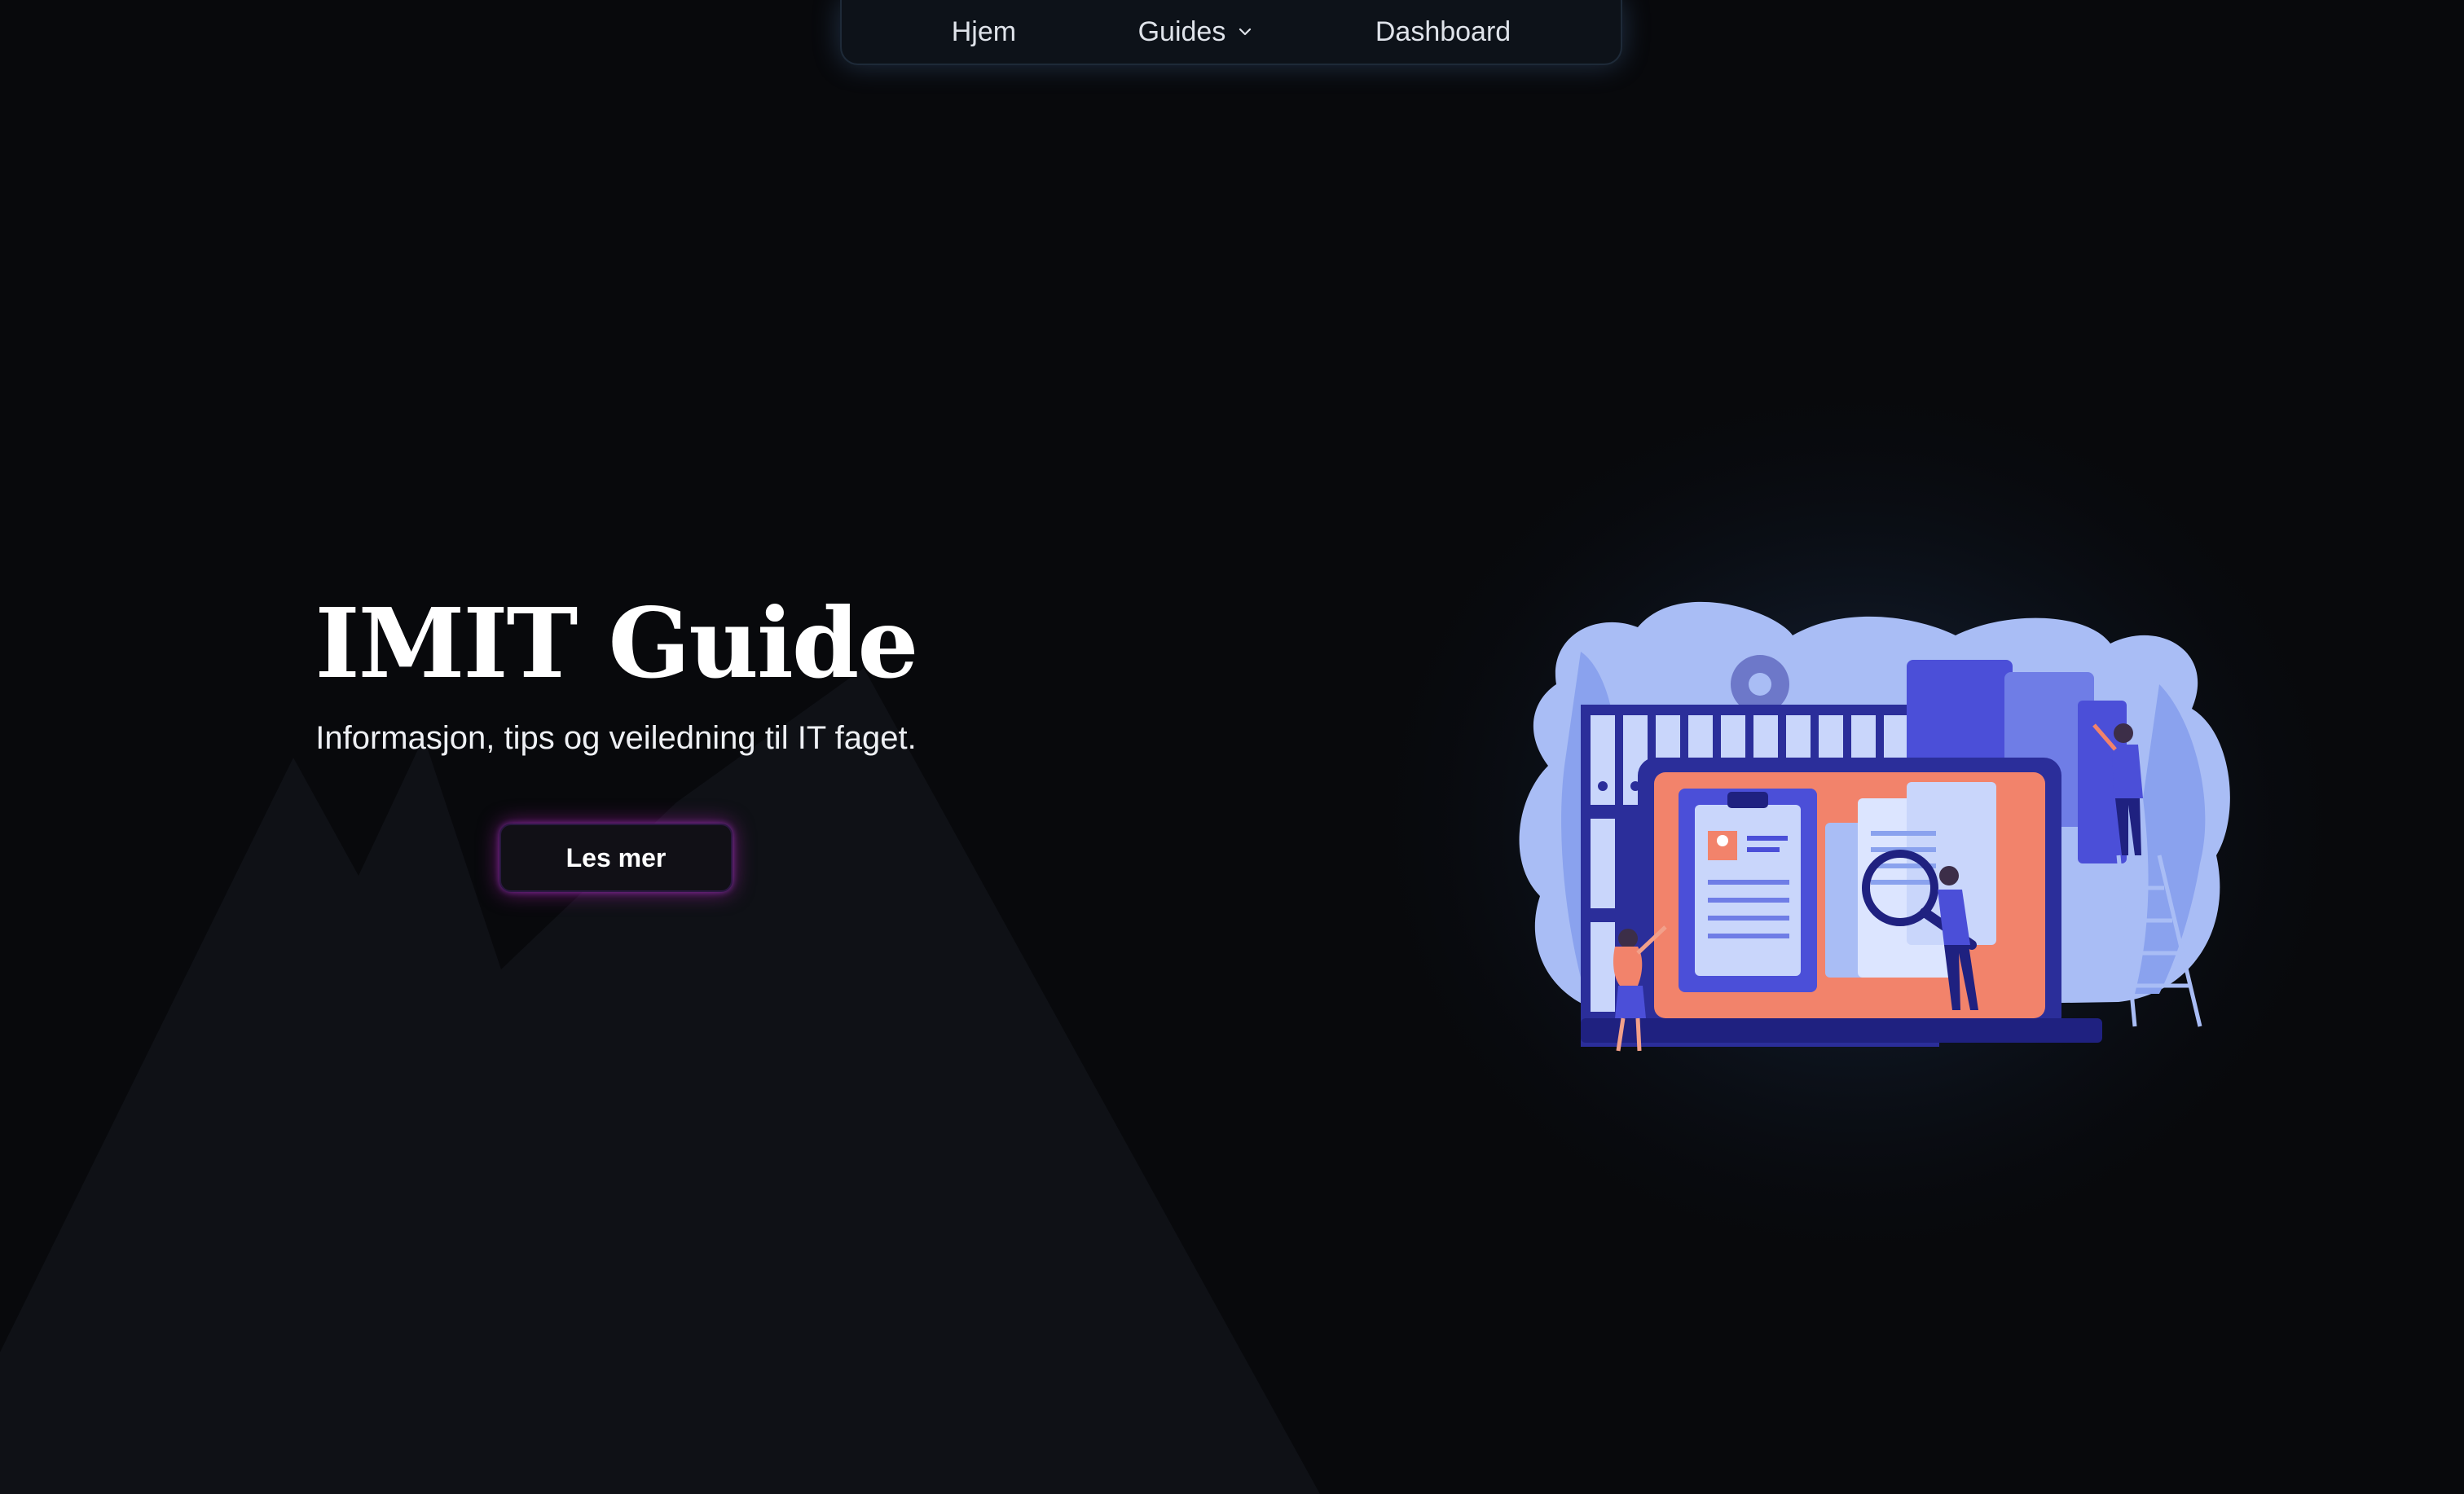 The image size is (2464, 1494). I want to click on top-navbar: Hjem Guides Dashboard, so click(1231, 32).